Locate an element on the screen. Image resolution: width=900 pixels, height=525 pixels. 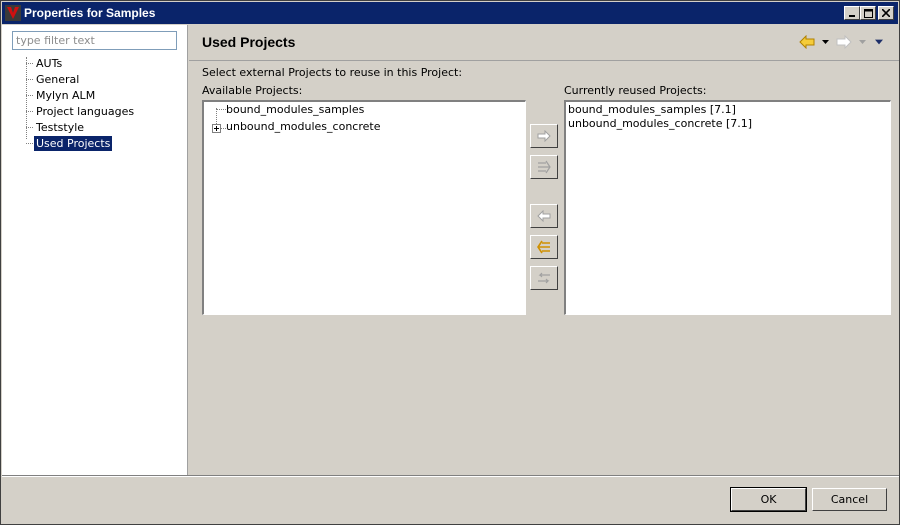
title-bar: Properties for Samples is located at coordinates (450, 13).